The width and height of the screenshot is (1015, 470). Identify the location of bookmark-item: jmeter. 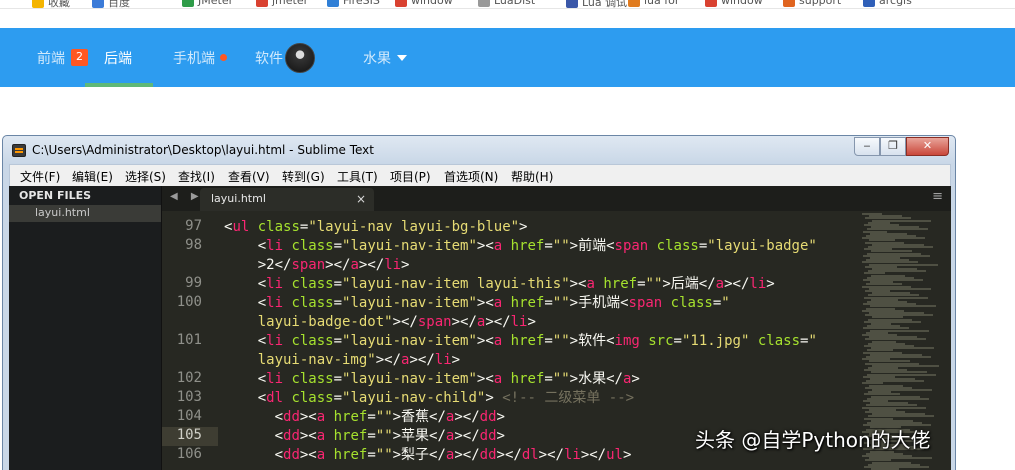
(282, 3).